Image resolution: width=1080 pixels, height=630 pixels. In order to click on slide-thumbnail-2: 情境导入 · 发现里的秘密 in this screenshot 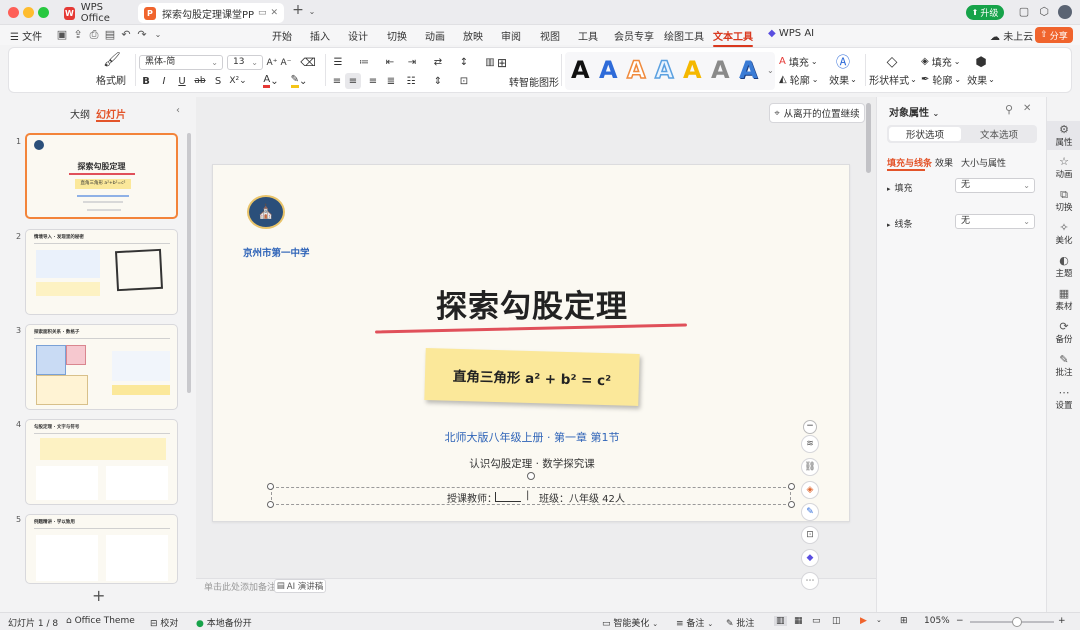, I will do `click(101, 272)`.